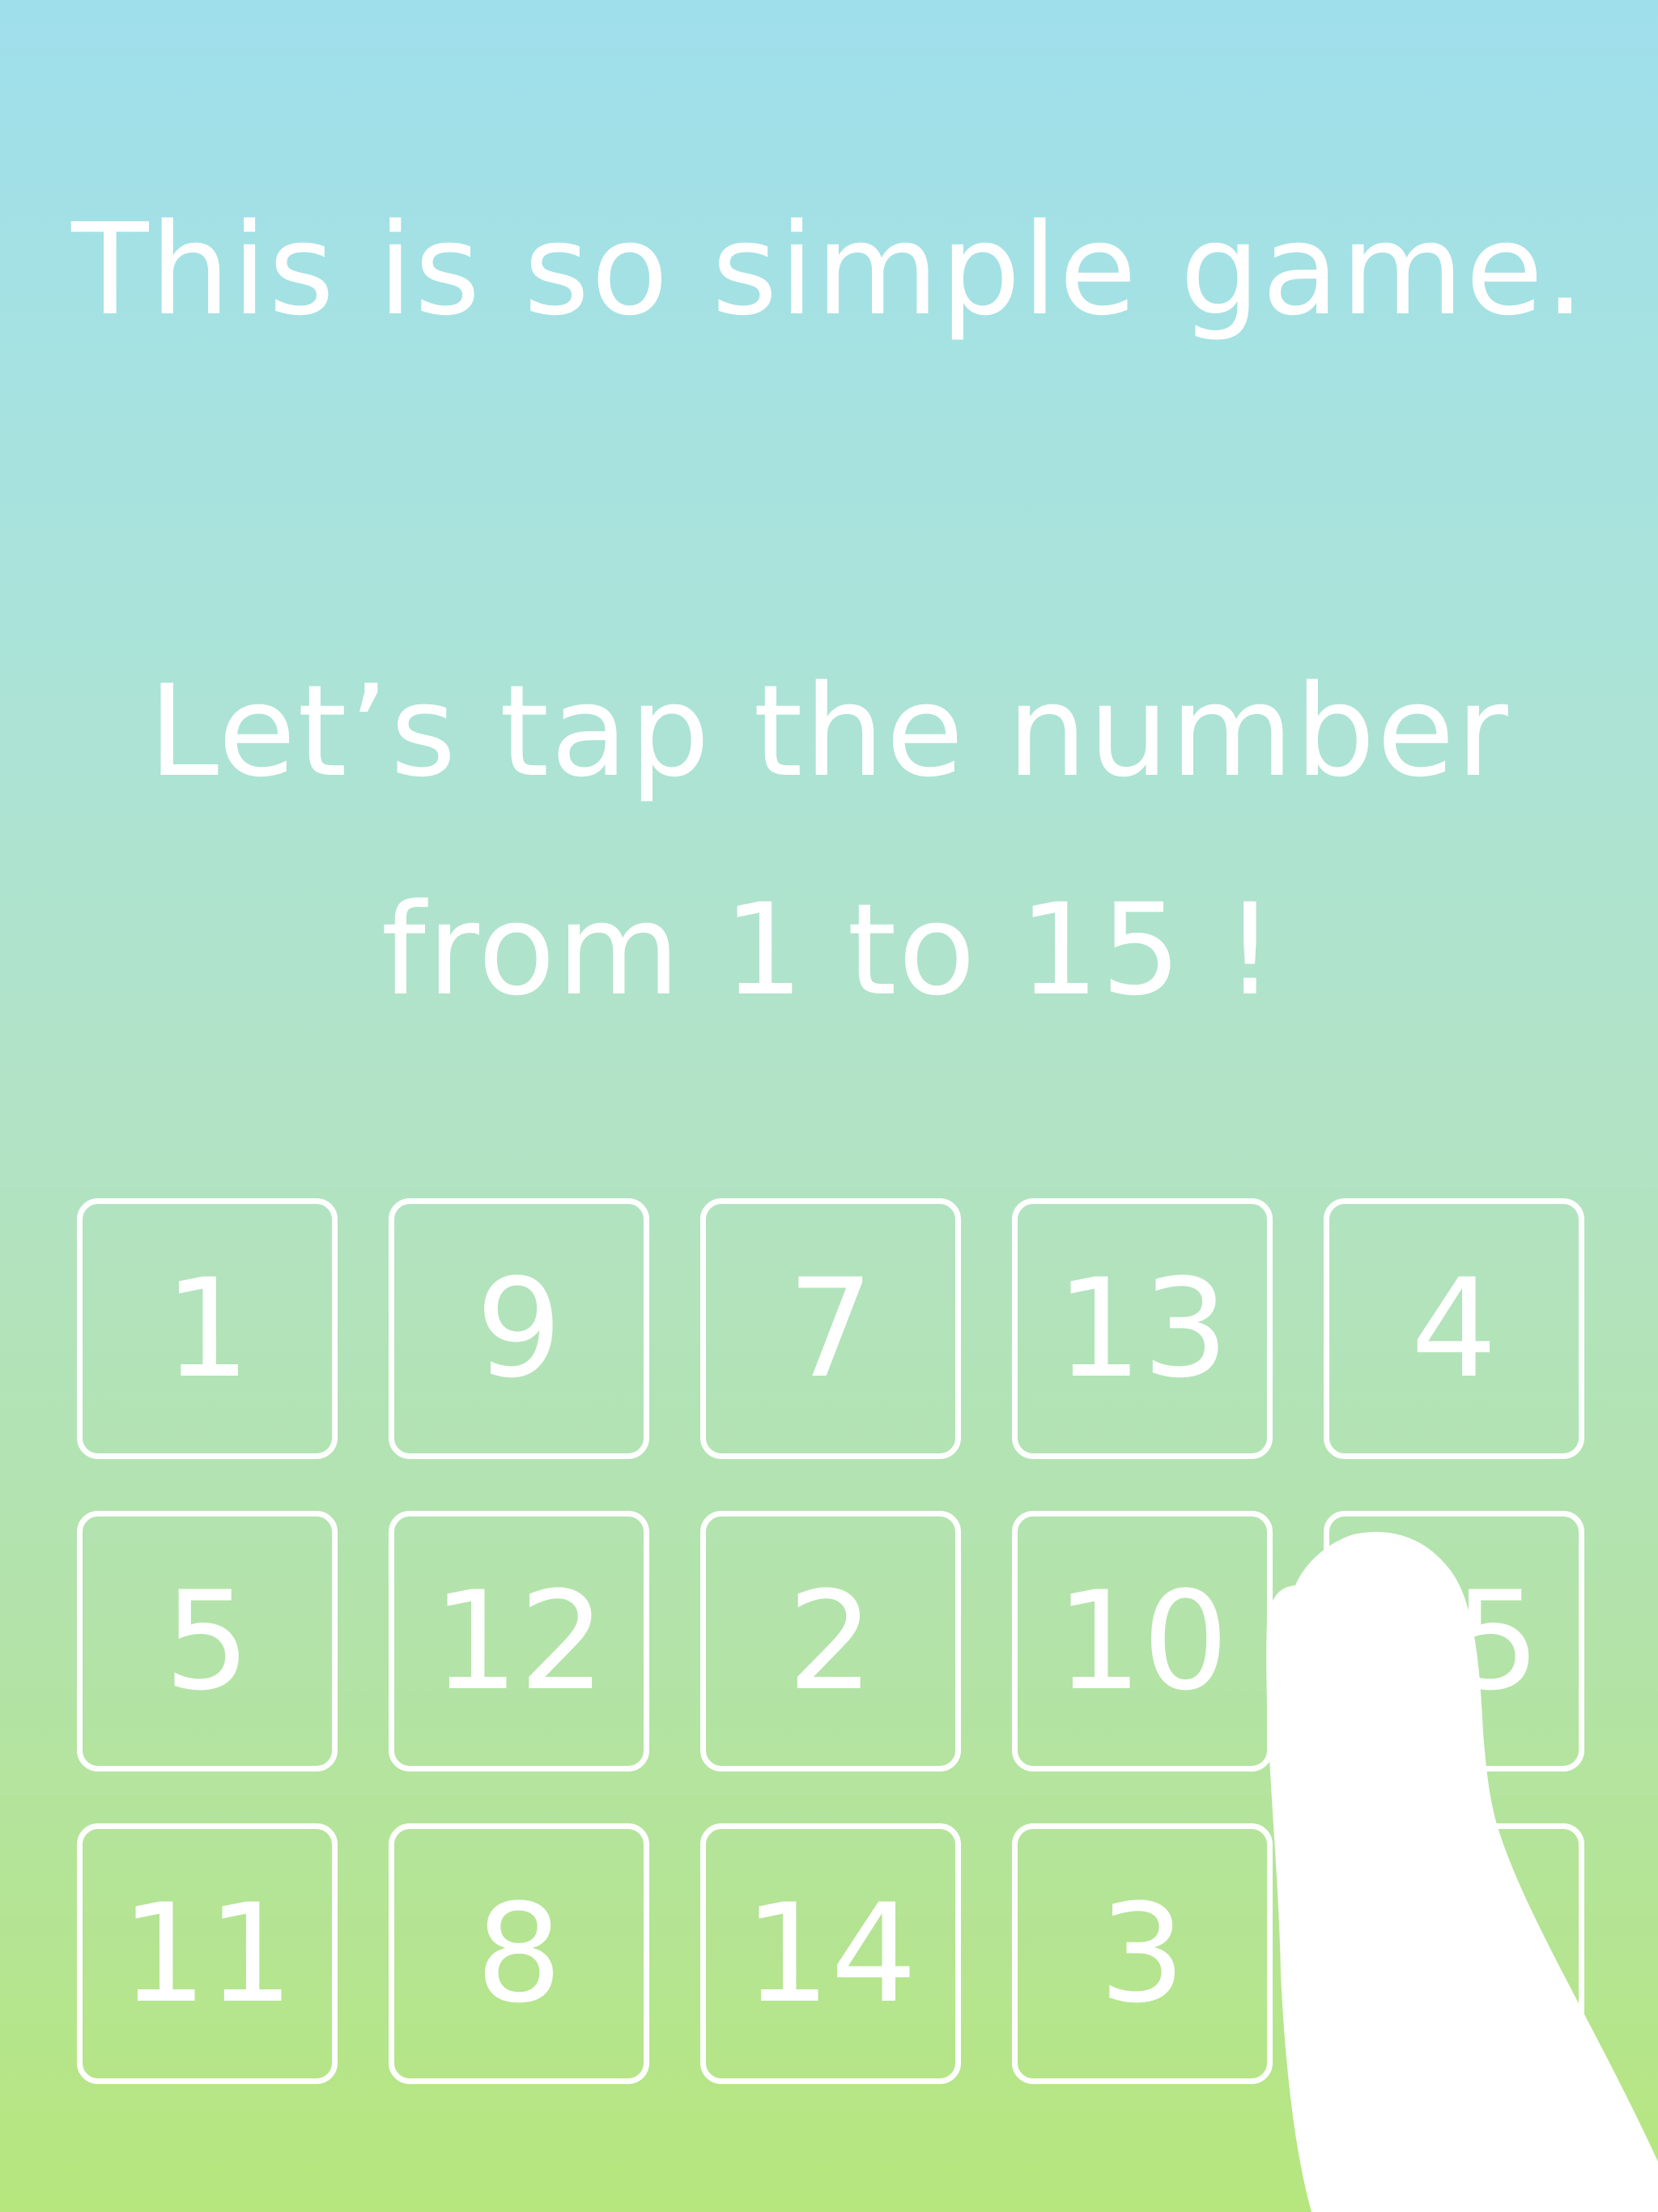 The image size is (1658, 2212). Describe the element at coordinates (829, 270) in the screenshot. I see `intro-title: This is so simple game.` at that location.